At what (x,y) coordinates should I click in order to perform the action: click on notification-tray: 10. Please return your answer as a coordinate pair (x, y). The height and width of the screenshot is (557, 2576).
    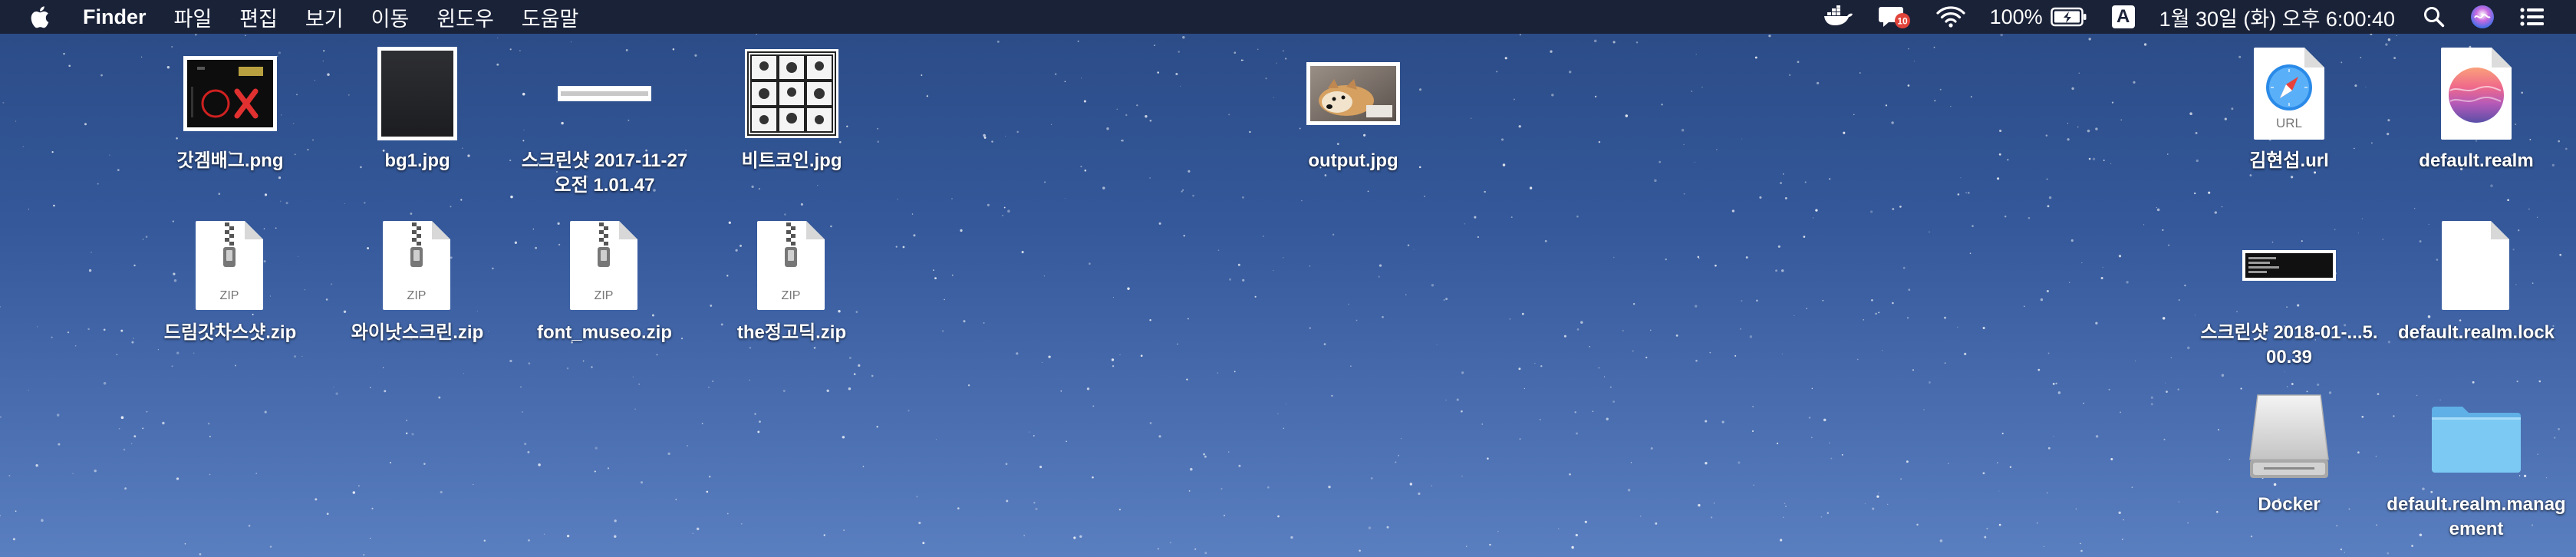
    Looking at the image, I should click on (1895, 17).